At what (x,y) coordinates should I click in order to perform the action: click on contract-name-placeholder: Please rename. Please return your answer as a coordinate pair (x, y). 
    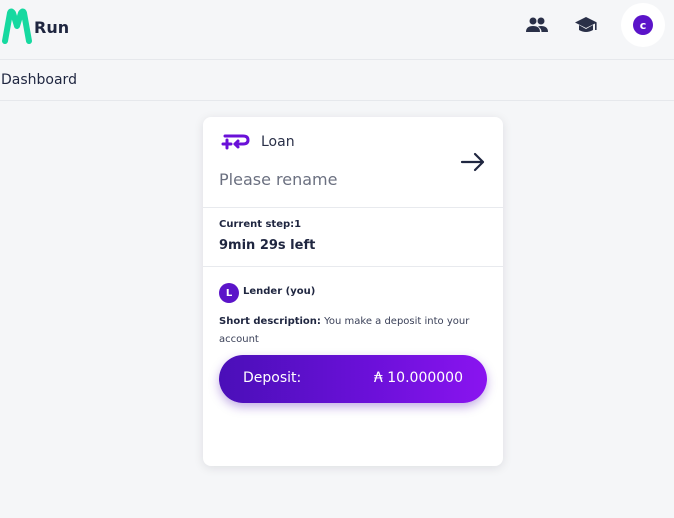
    Looking at the image, I should click on (278, 179).